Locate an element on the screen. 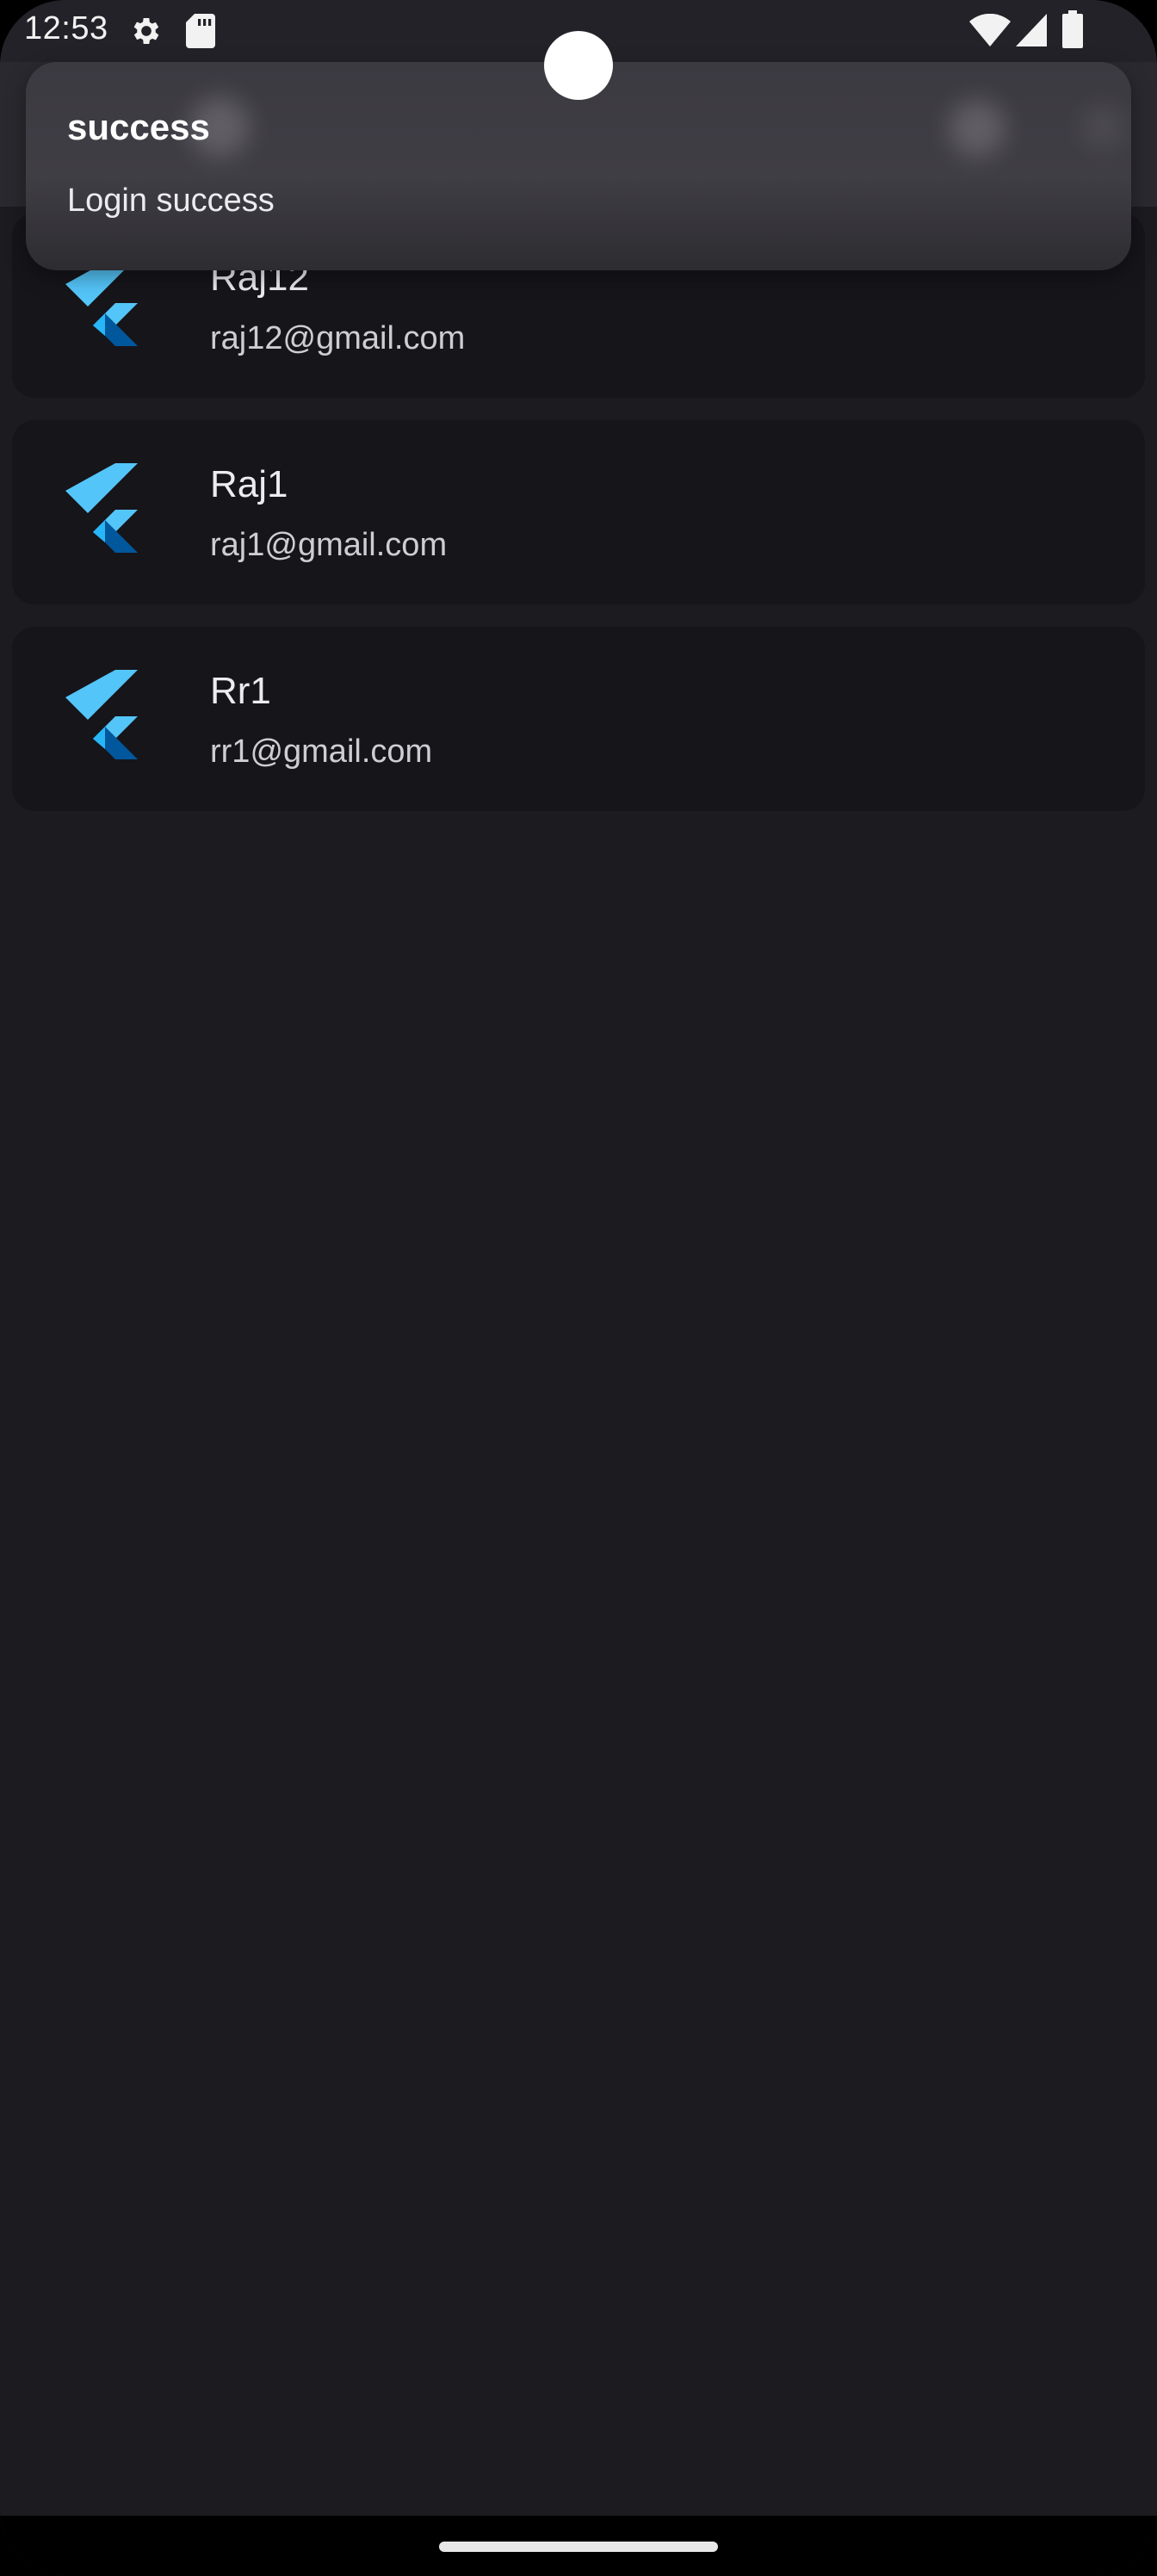  front-camera is located at coordinates (579, 65).